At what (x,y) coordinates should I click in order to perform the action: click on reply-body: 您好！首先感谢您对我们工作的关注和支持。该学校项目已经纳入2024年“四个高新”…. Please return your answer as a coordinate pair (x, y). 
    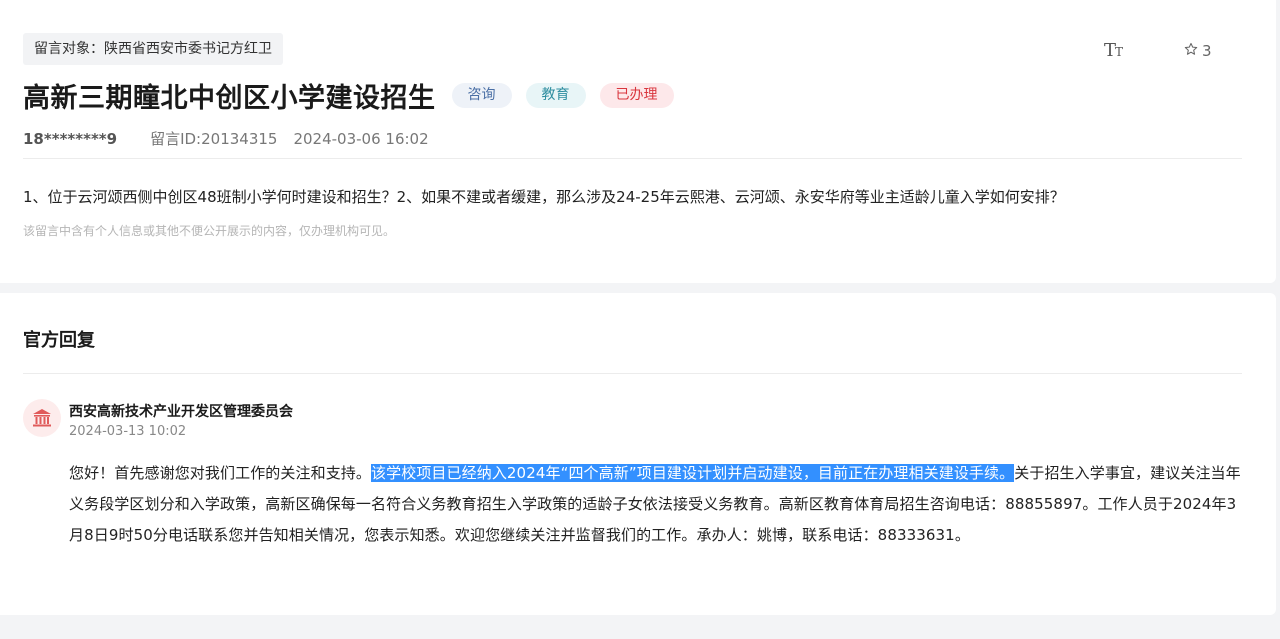
    Looking at the image, I should click on (657, 504).